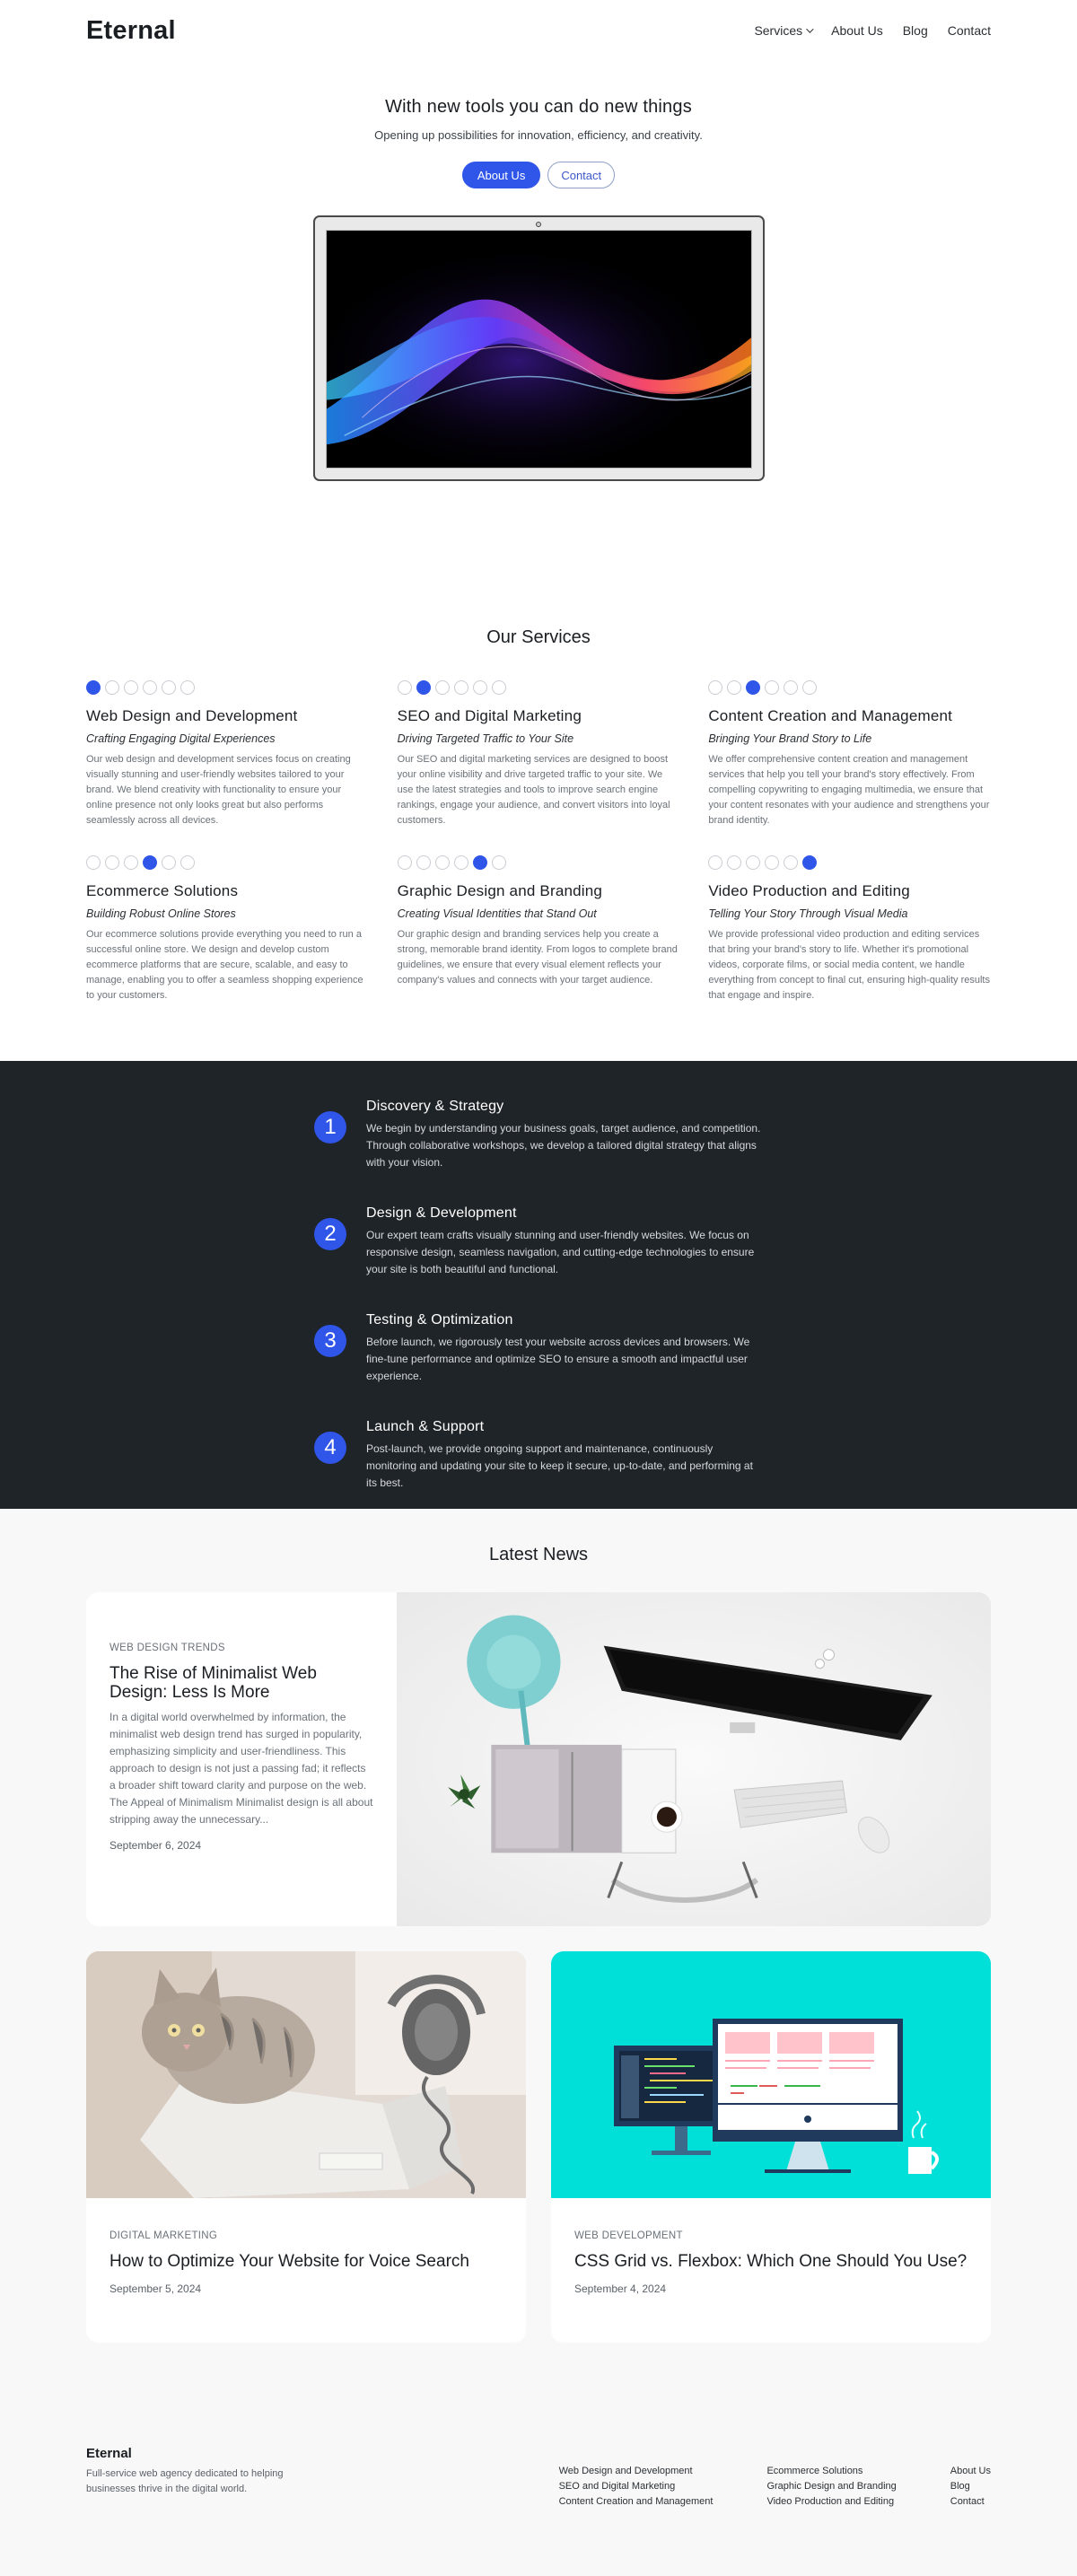 Image resolution: width=1077 pixels, height=2576 pixels. I want to click on step-title: Design & Development, so click(441, 1213).